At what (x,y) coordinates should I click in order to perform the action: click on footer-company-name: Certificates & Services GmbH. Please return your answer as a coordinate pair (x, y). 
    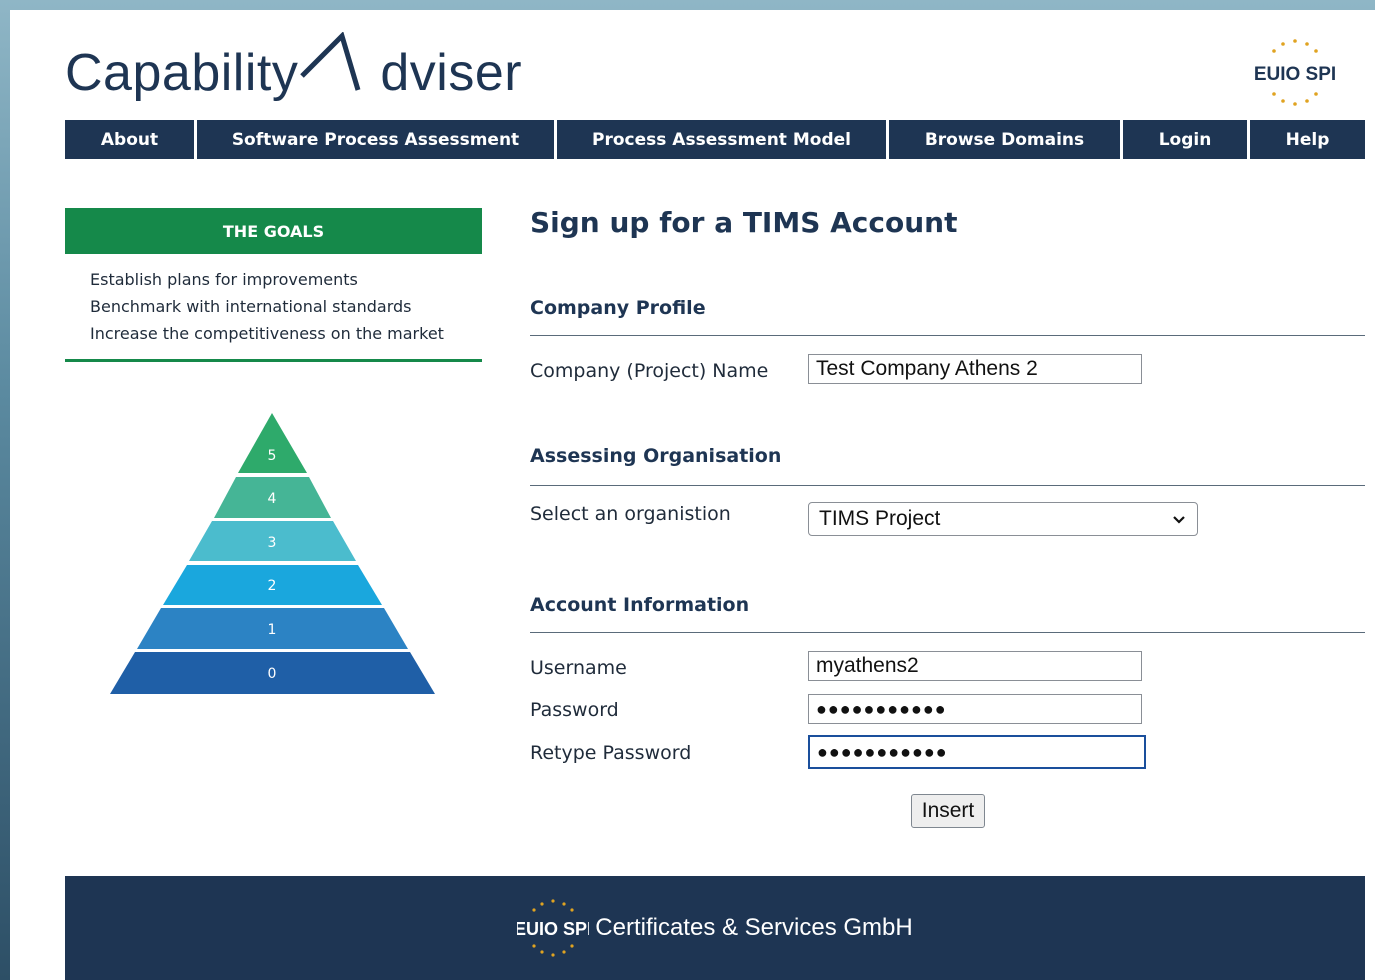
    Looking at the image, I should click on (754, 927).